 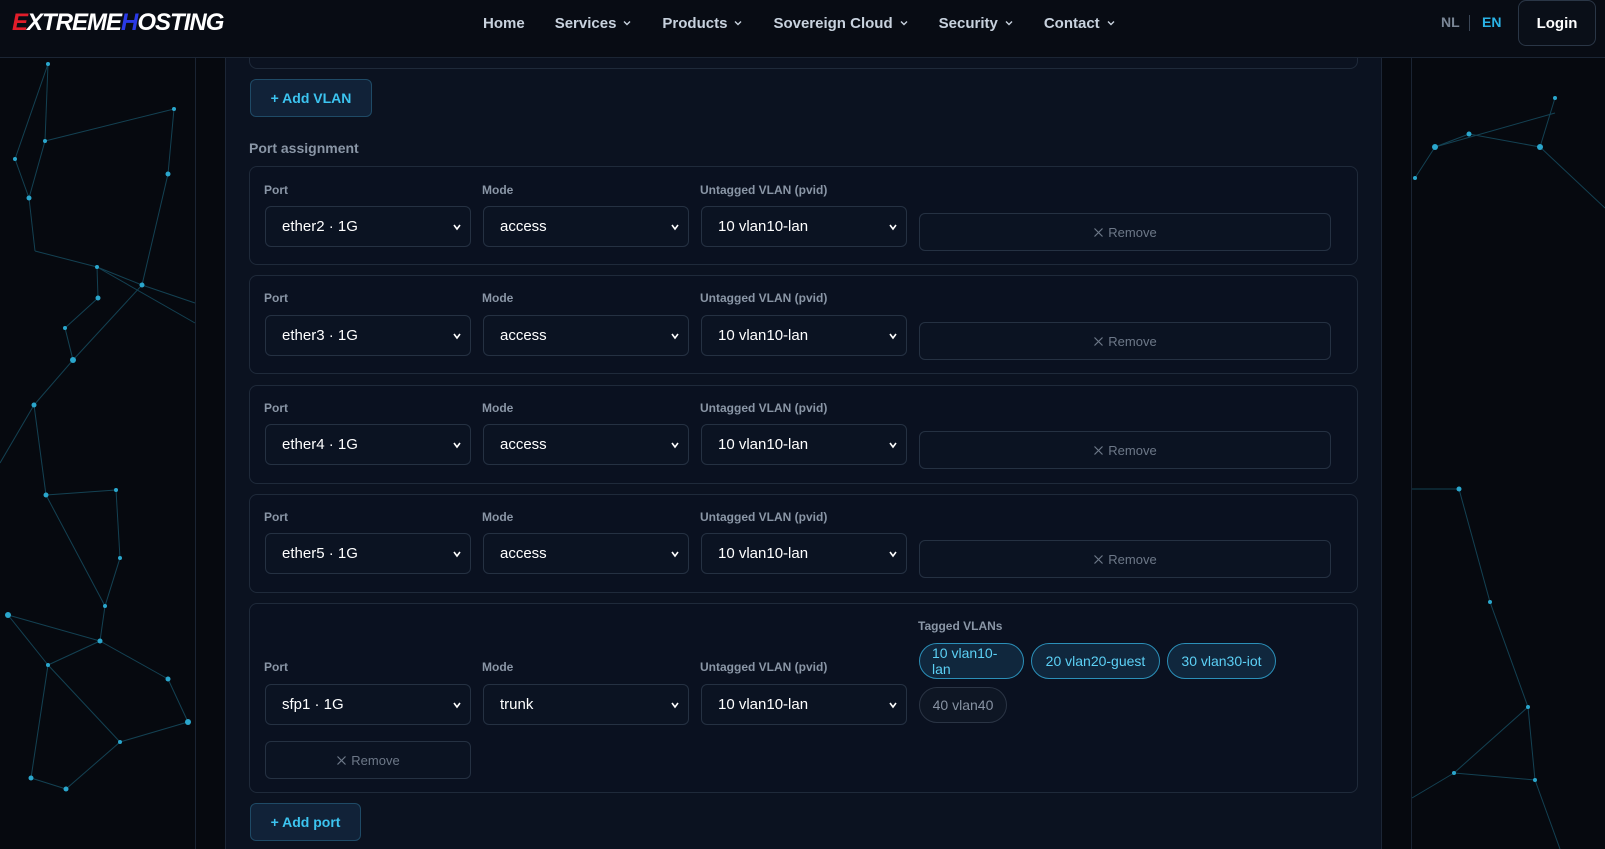 I want to click on tagged-vlans-label: Tagged VLANs, so click(x=960, y=626).